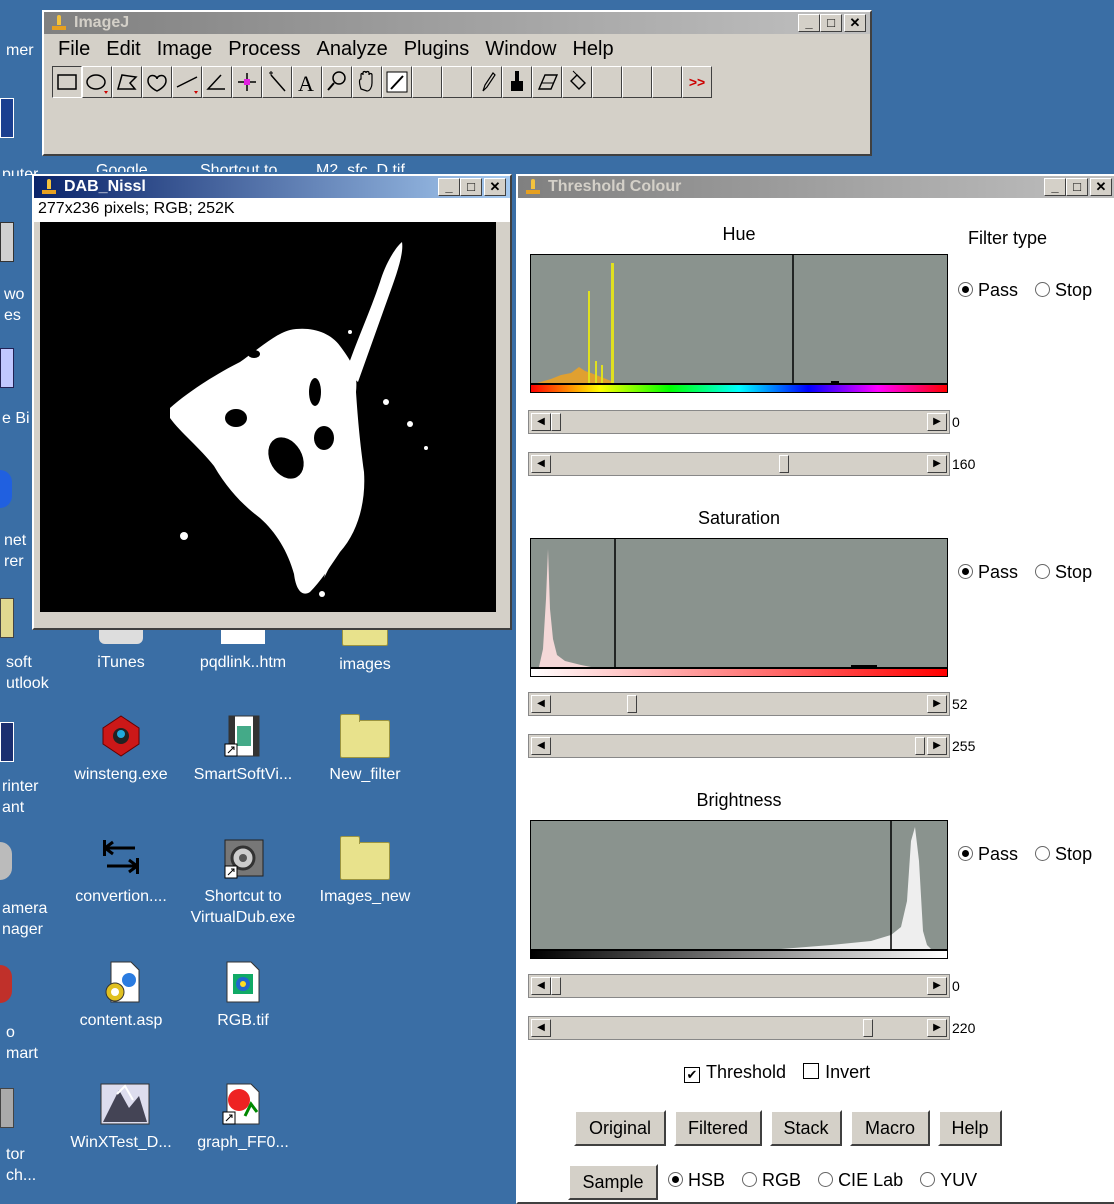  I want to click on invert-checkbox: Invert, so click(836, 1072).